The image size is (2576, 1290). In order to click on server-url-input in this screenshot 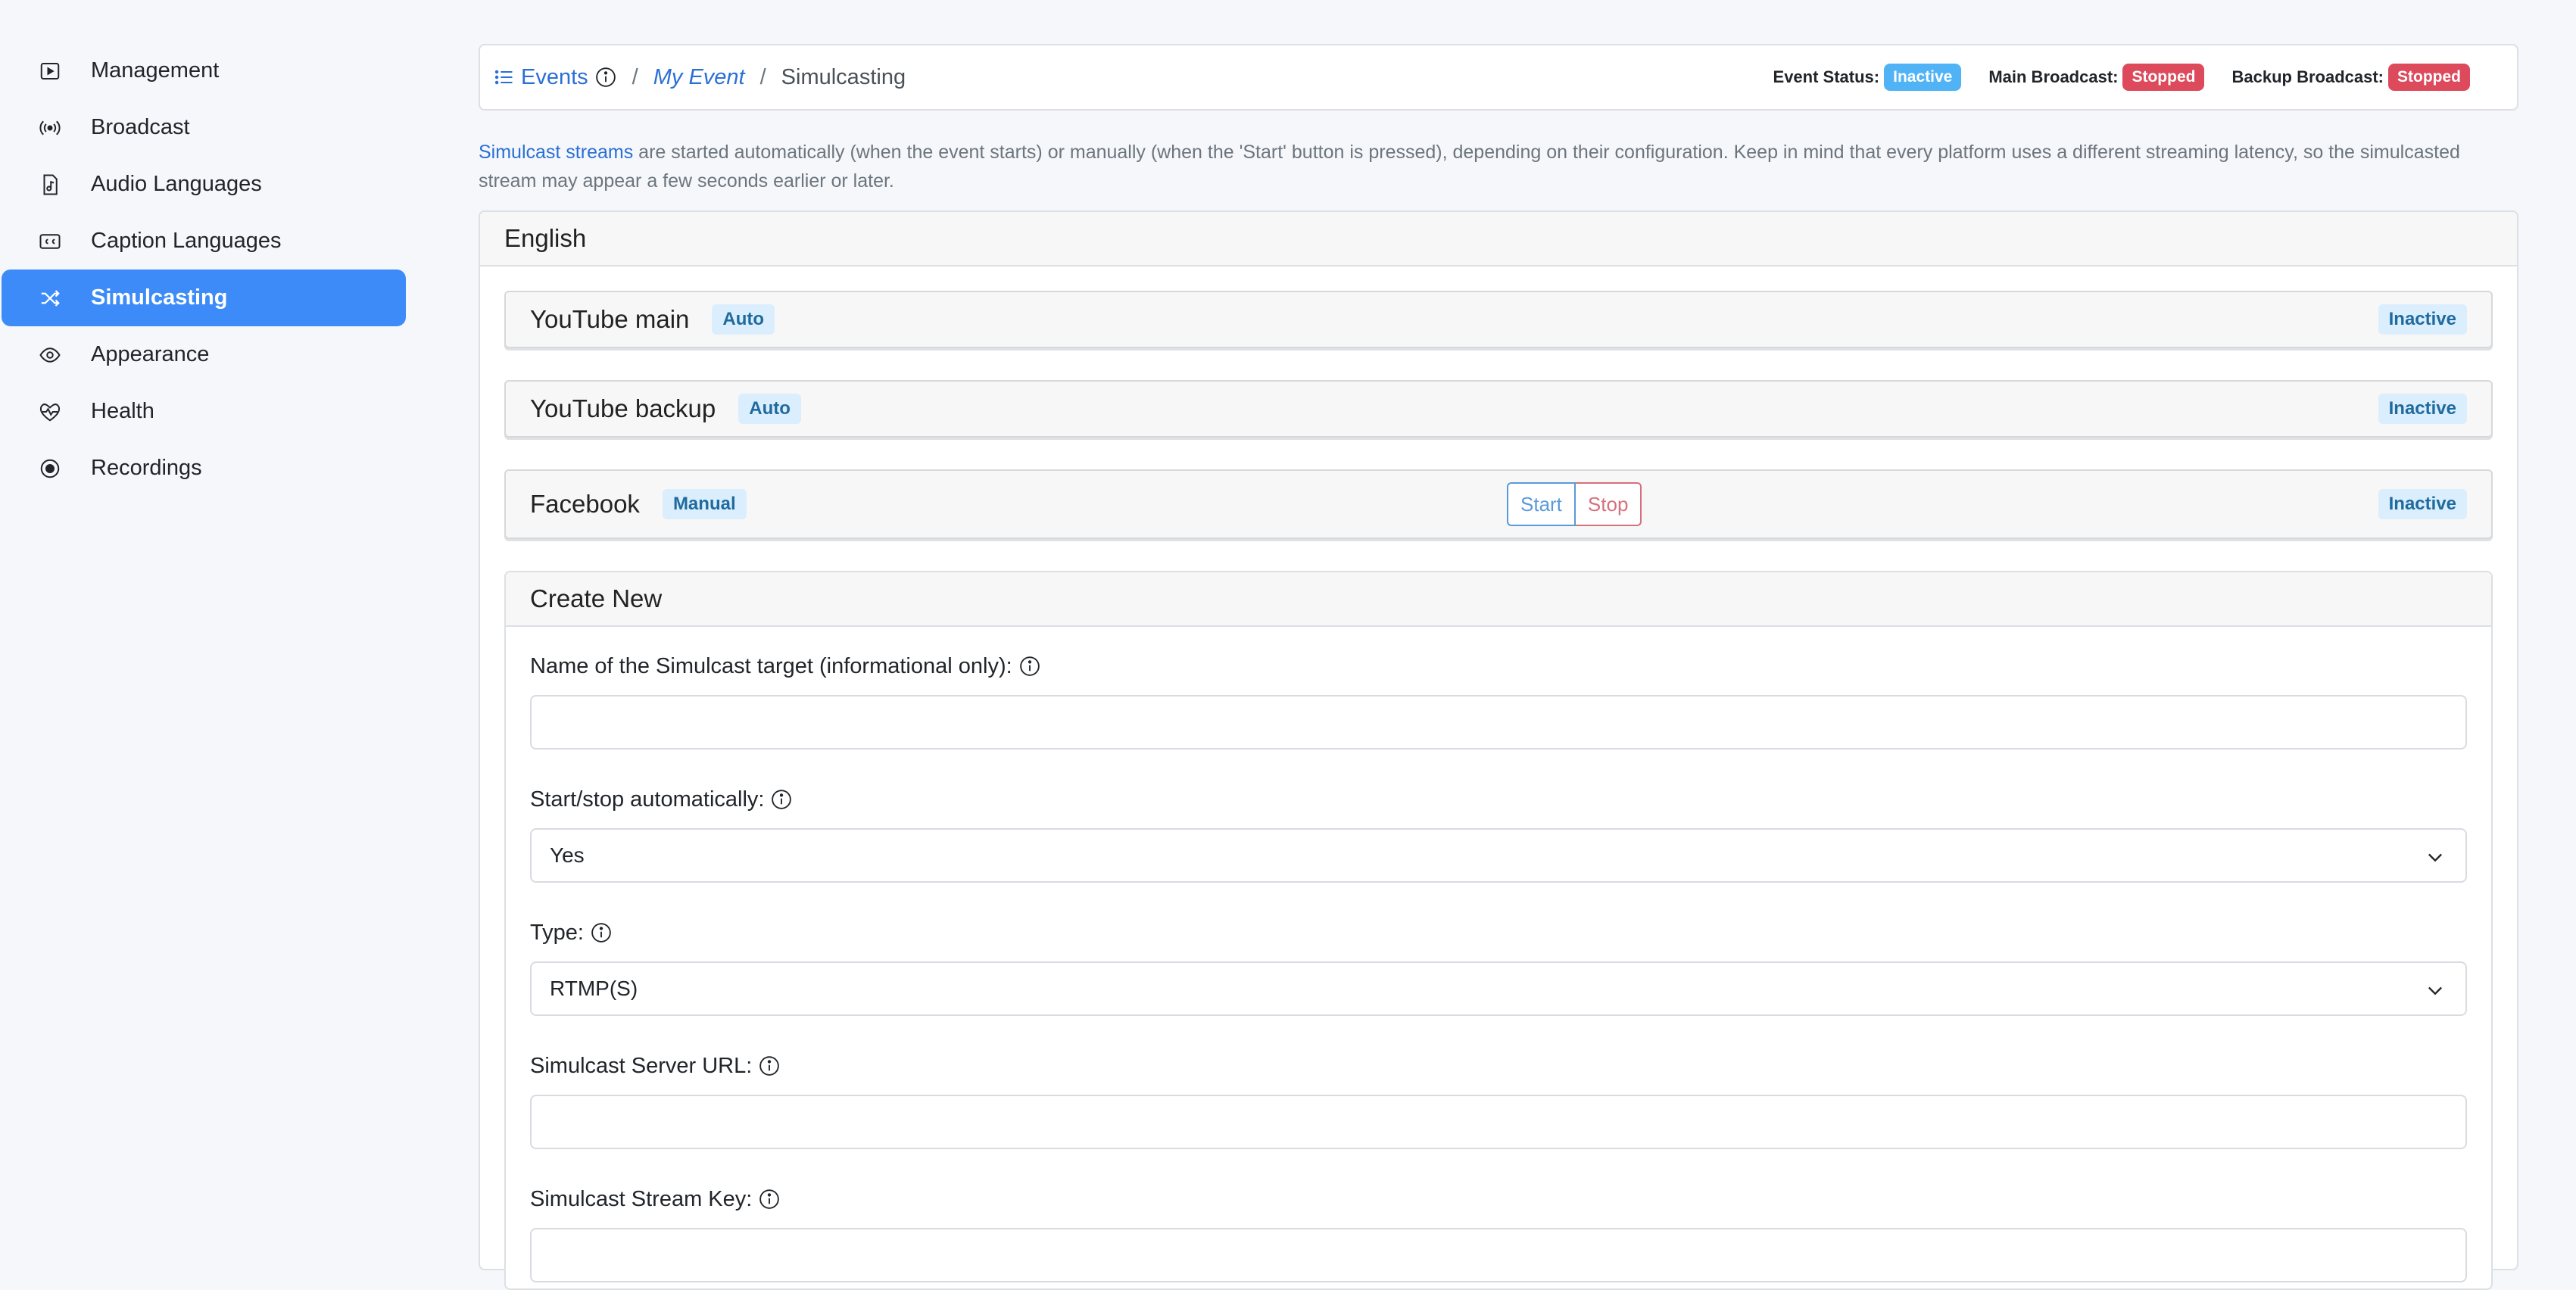, I will do `click(1498, 1122)`.